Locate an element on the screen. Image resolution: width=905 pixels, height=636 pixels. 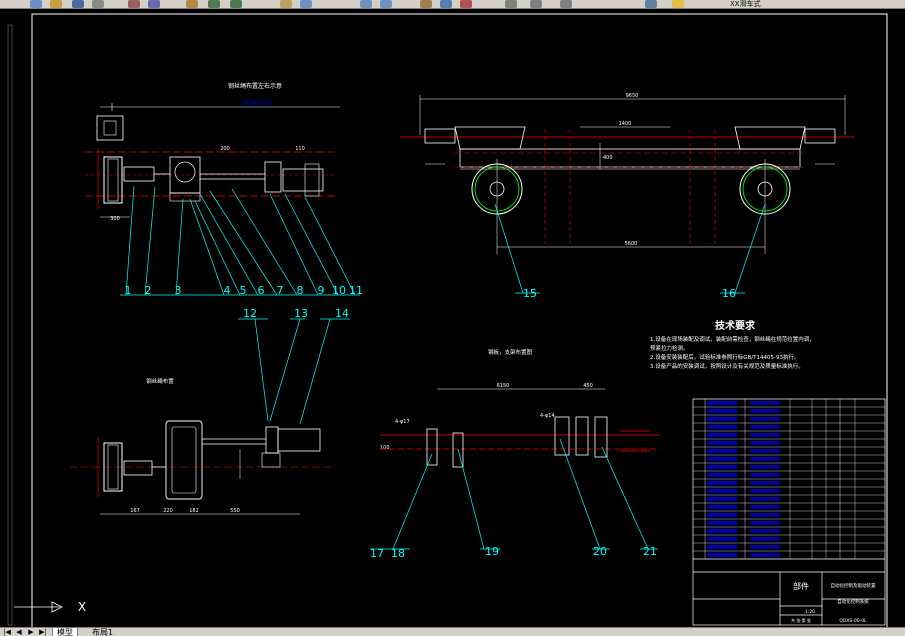
new-icon is located at coordinates (36, 4).